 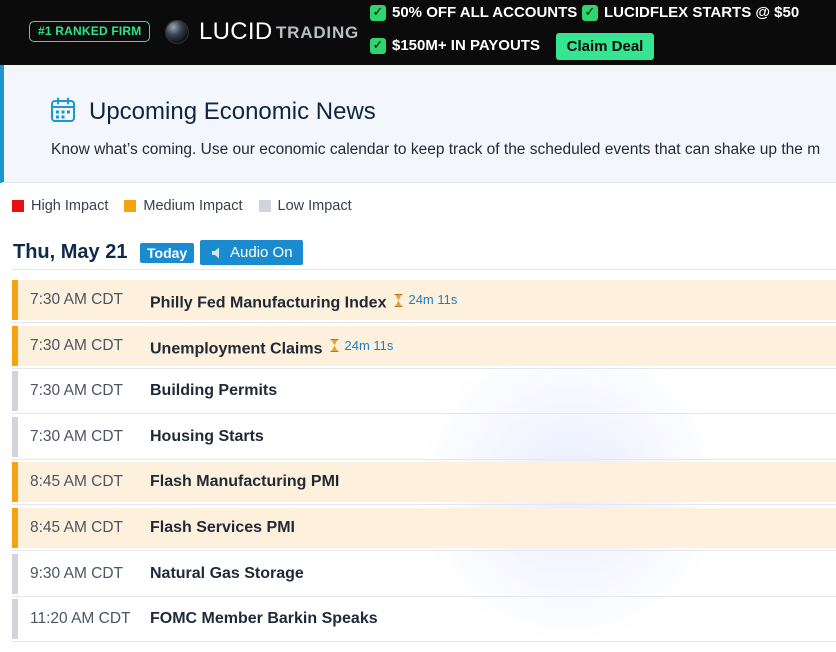 I want to click on event-name: FOMC Member Barkin Speaks, so click(x=264, y=619).